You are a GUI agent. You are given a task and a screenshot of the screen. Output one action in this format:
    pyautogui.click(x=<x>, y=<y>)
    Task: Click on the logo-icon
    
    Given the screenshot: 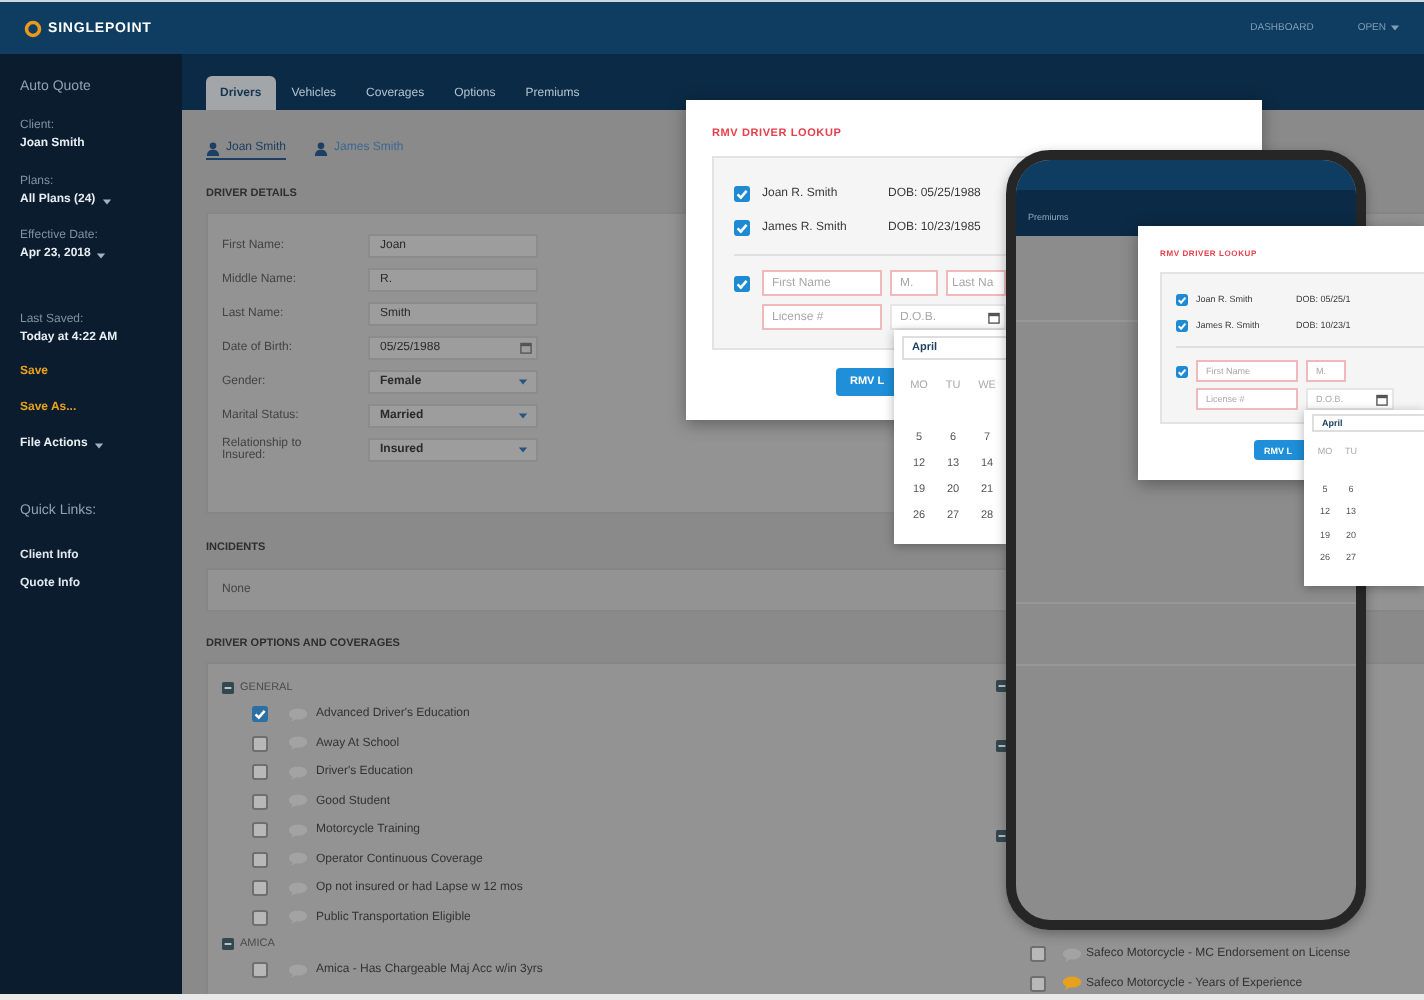 What is the action you would take?
    pyautogui.click(x=33, y=28)
    